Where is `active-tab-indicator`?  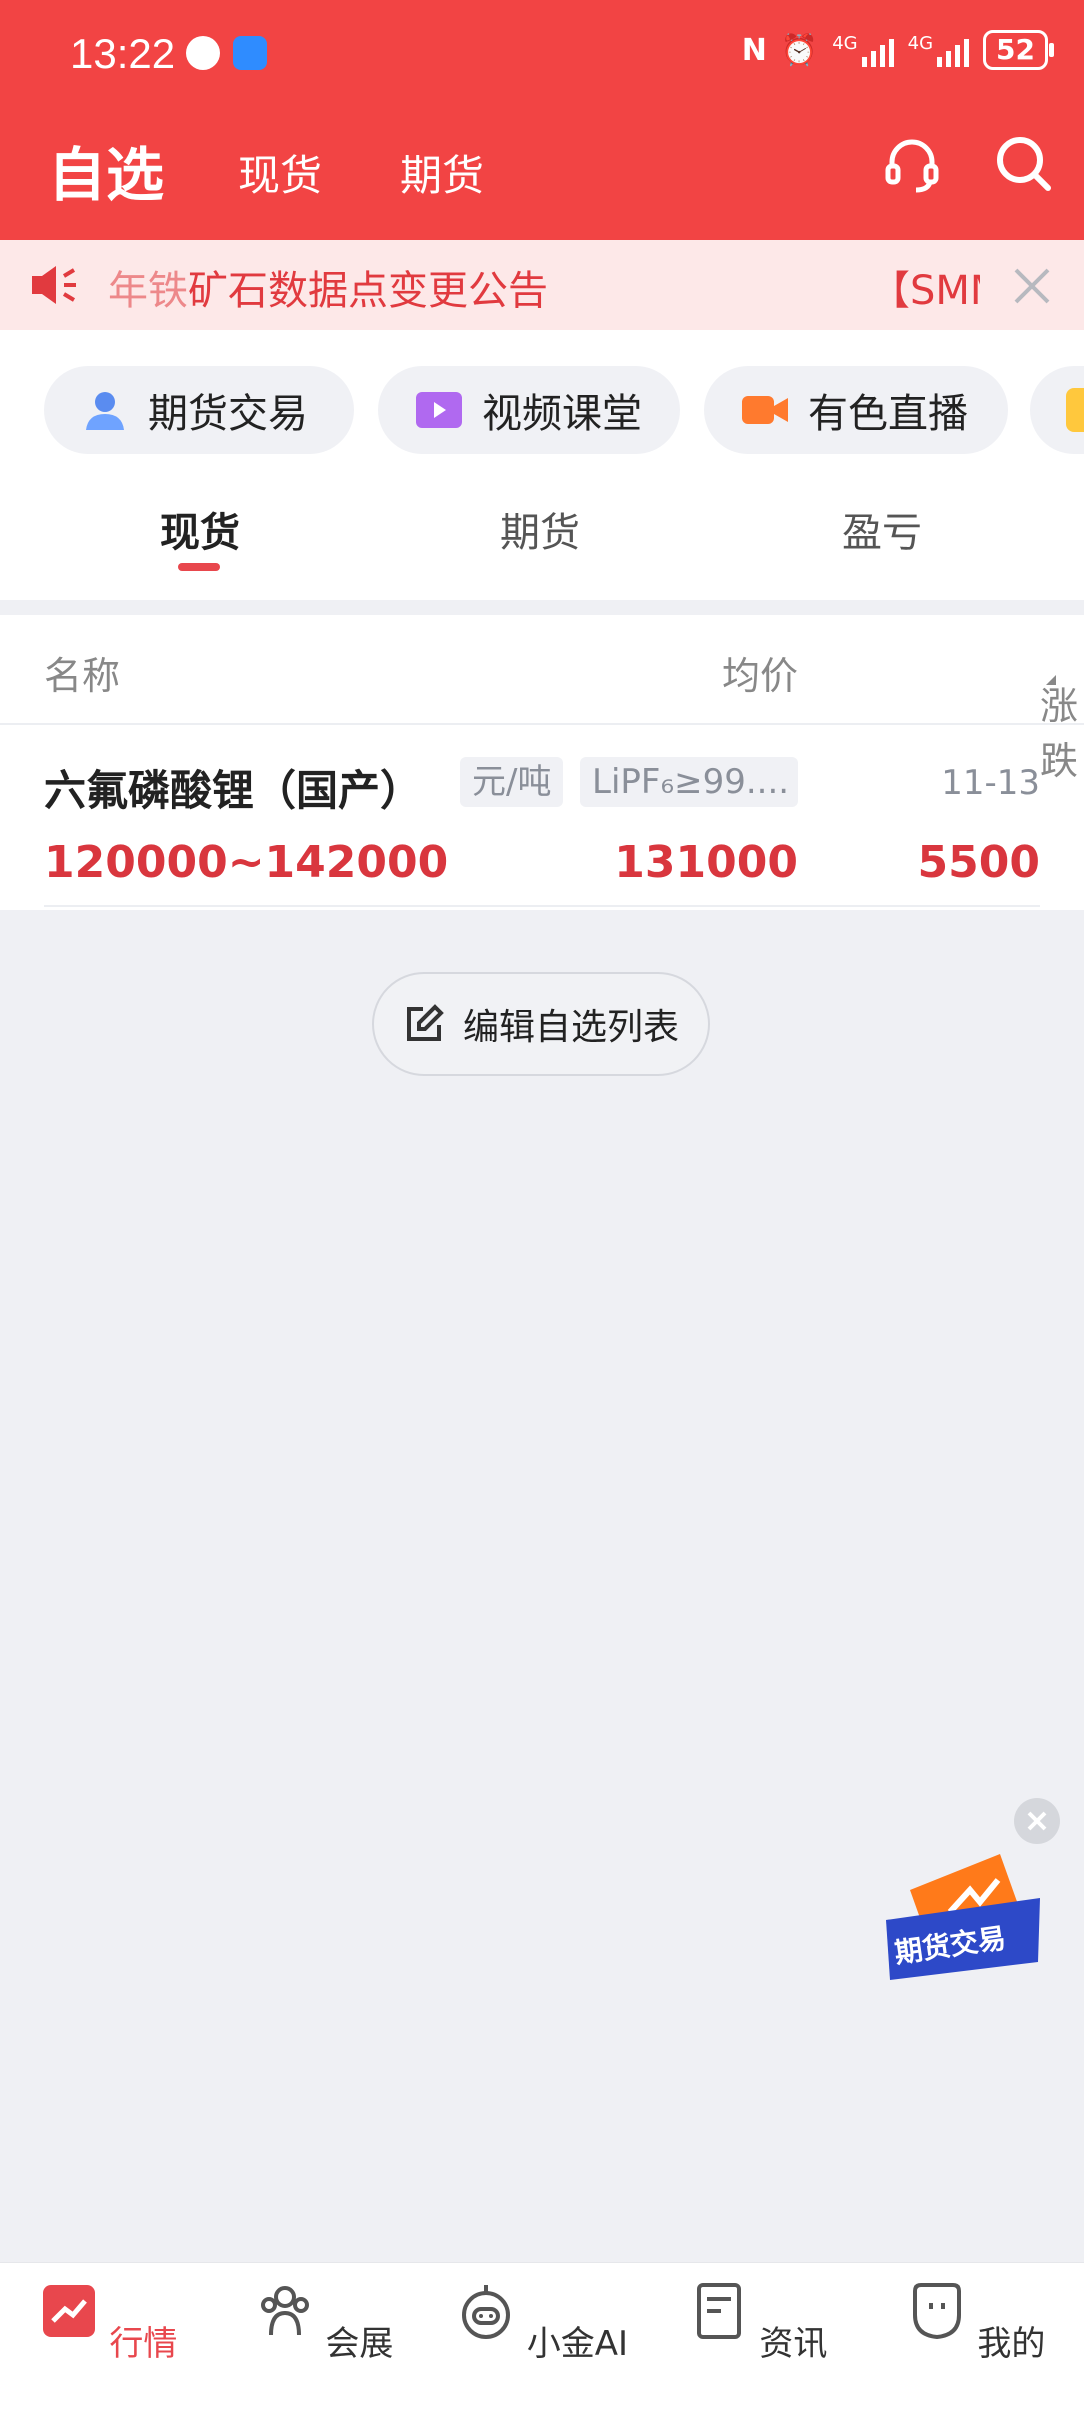
active-tab-indicator is located at coordinates (199, 567).